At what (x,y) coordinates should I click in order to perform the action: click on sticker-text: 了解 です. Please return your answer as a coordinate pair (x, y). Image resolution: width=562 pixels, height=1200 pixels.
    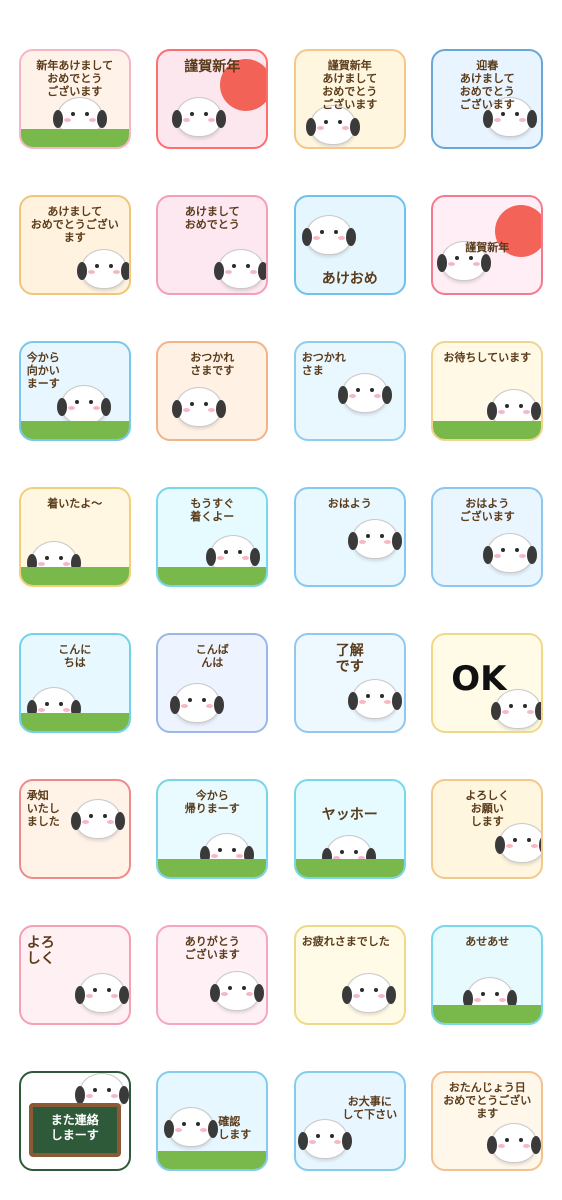
    Looking at the image, I should click on (349, 659).